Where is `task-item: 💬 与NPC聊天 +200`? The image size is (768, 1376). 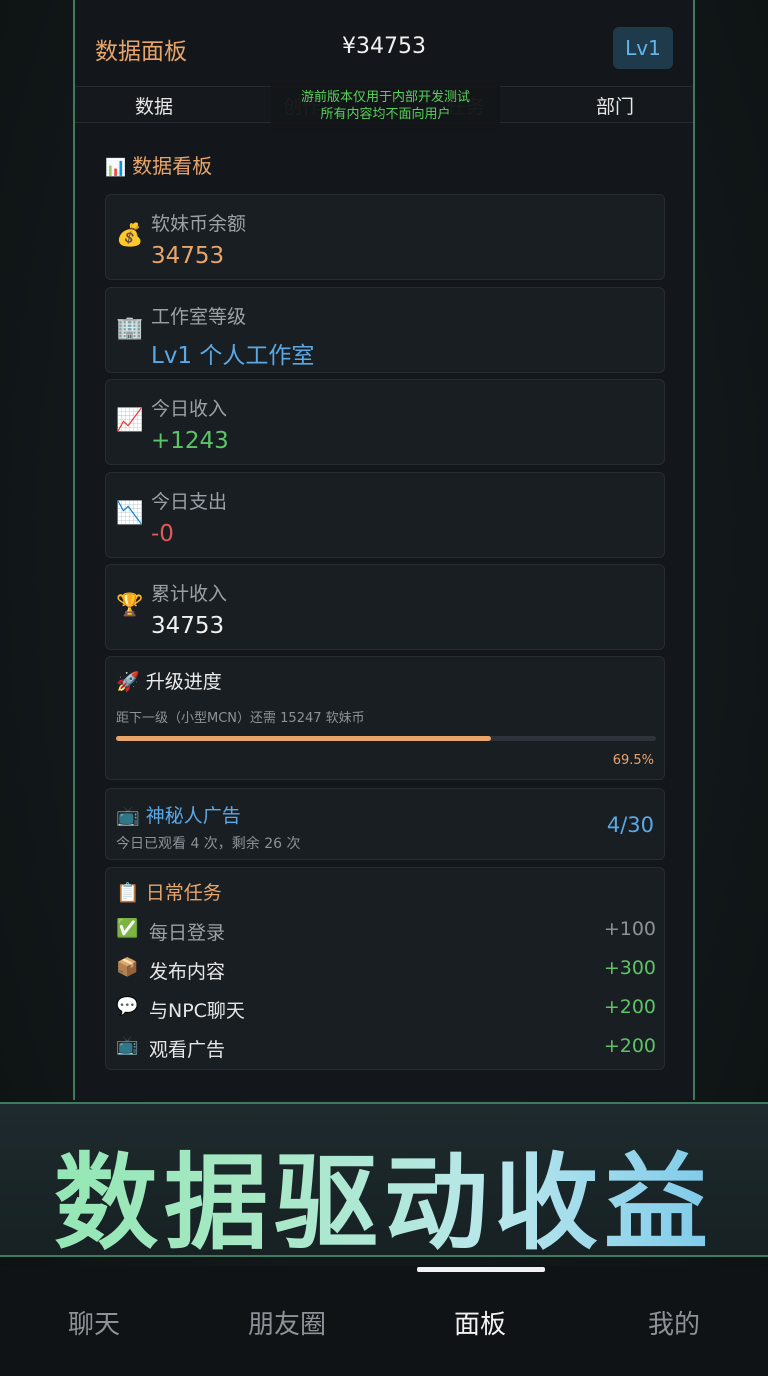 task-item: 💬 与NPC聊天 +200 is located at coordinates (386, 1009).